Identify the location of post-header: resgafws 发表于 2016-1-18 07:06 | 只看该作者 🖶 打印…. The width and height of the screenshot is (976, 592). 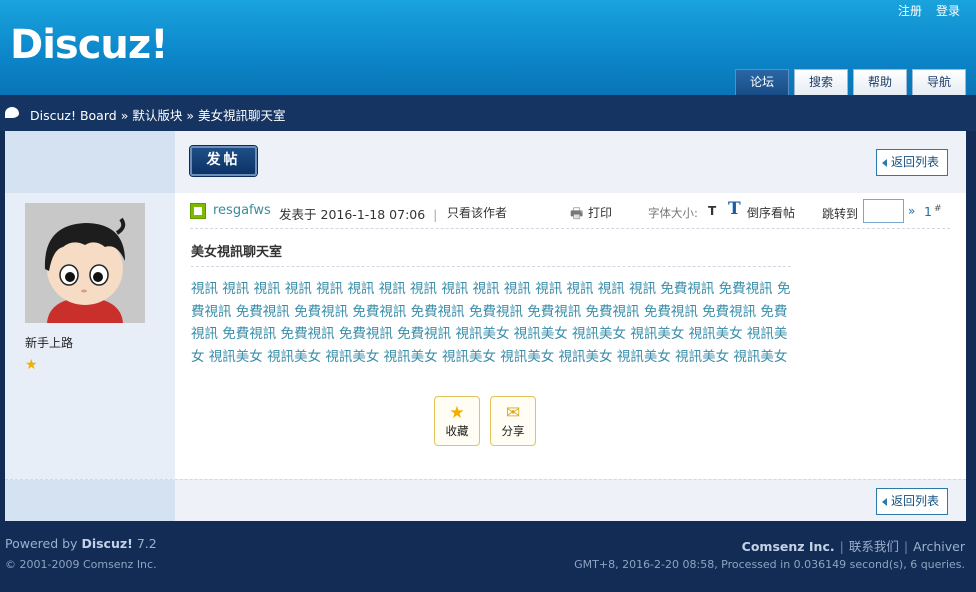
(570, 214).